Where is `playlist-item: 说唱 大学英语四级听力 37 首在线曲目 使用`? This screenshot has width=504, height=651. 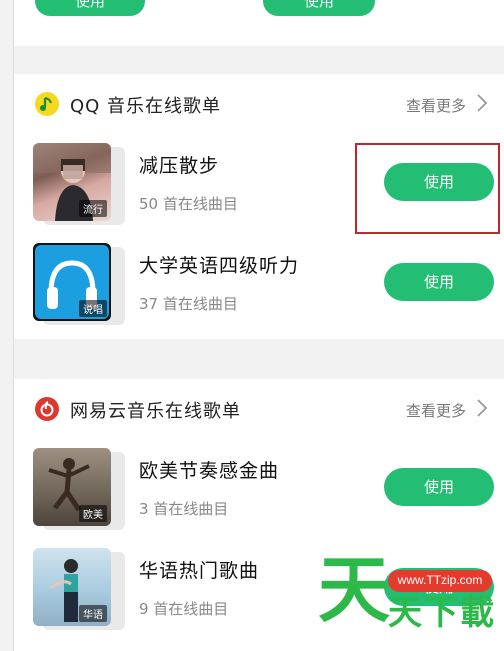
playlist-item: 说唱 大学英语四级听力 37 首在线曲目 使用 is located at coordinates (259, 285).